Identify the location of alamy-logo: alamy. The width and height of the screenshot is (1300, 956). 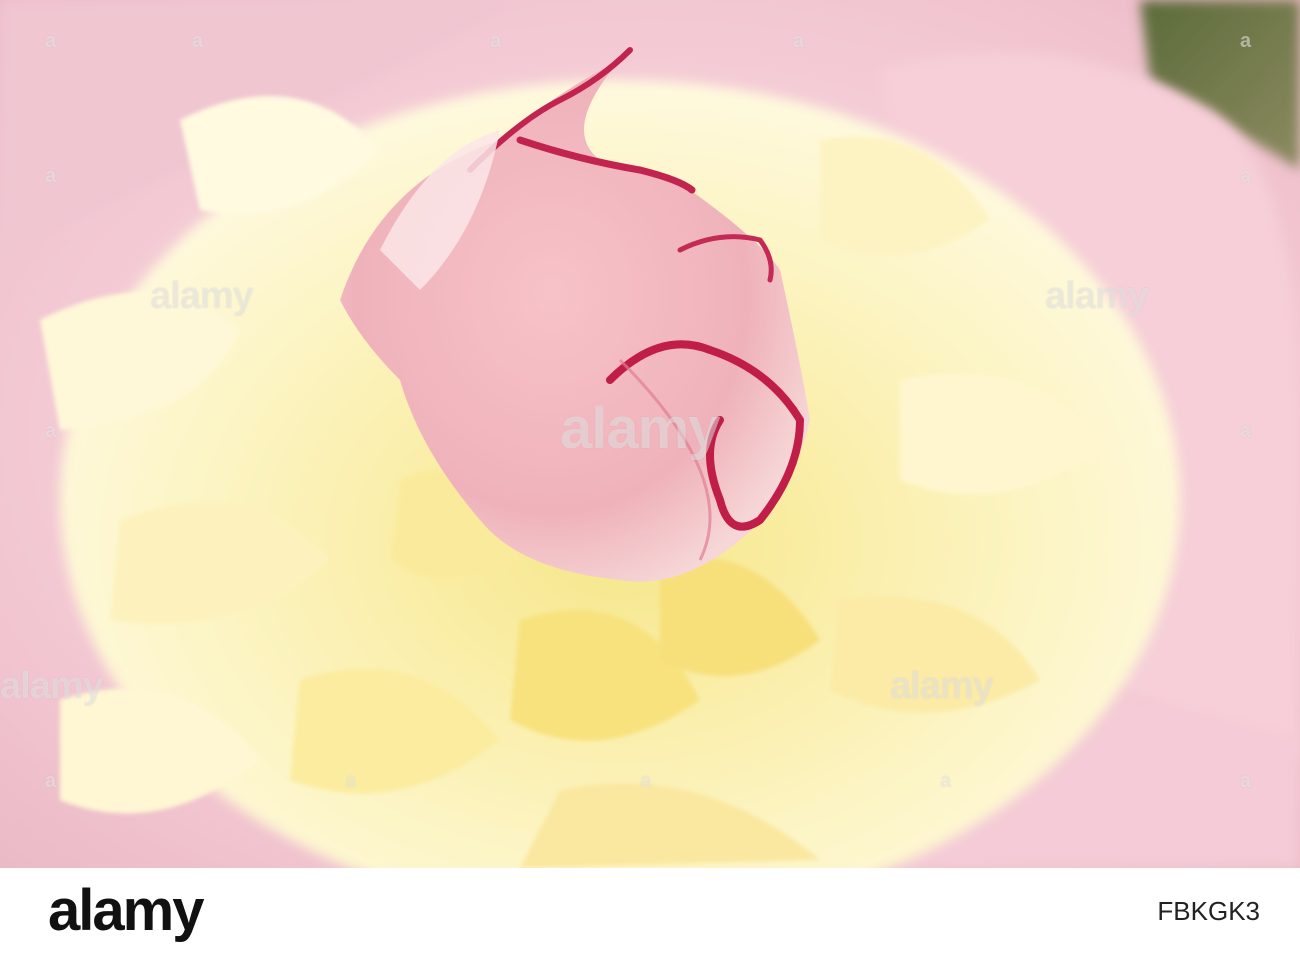
(126, 910).